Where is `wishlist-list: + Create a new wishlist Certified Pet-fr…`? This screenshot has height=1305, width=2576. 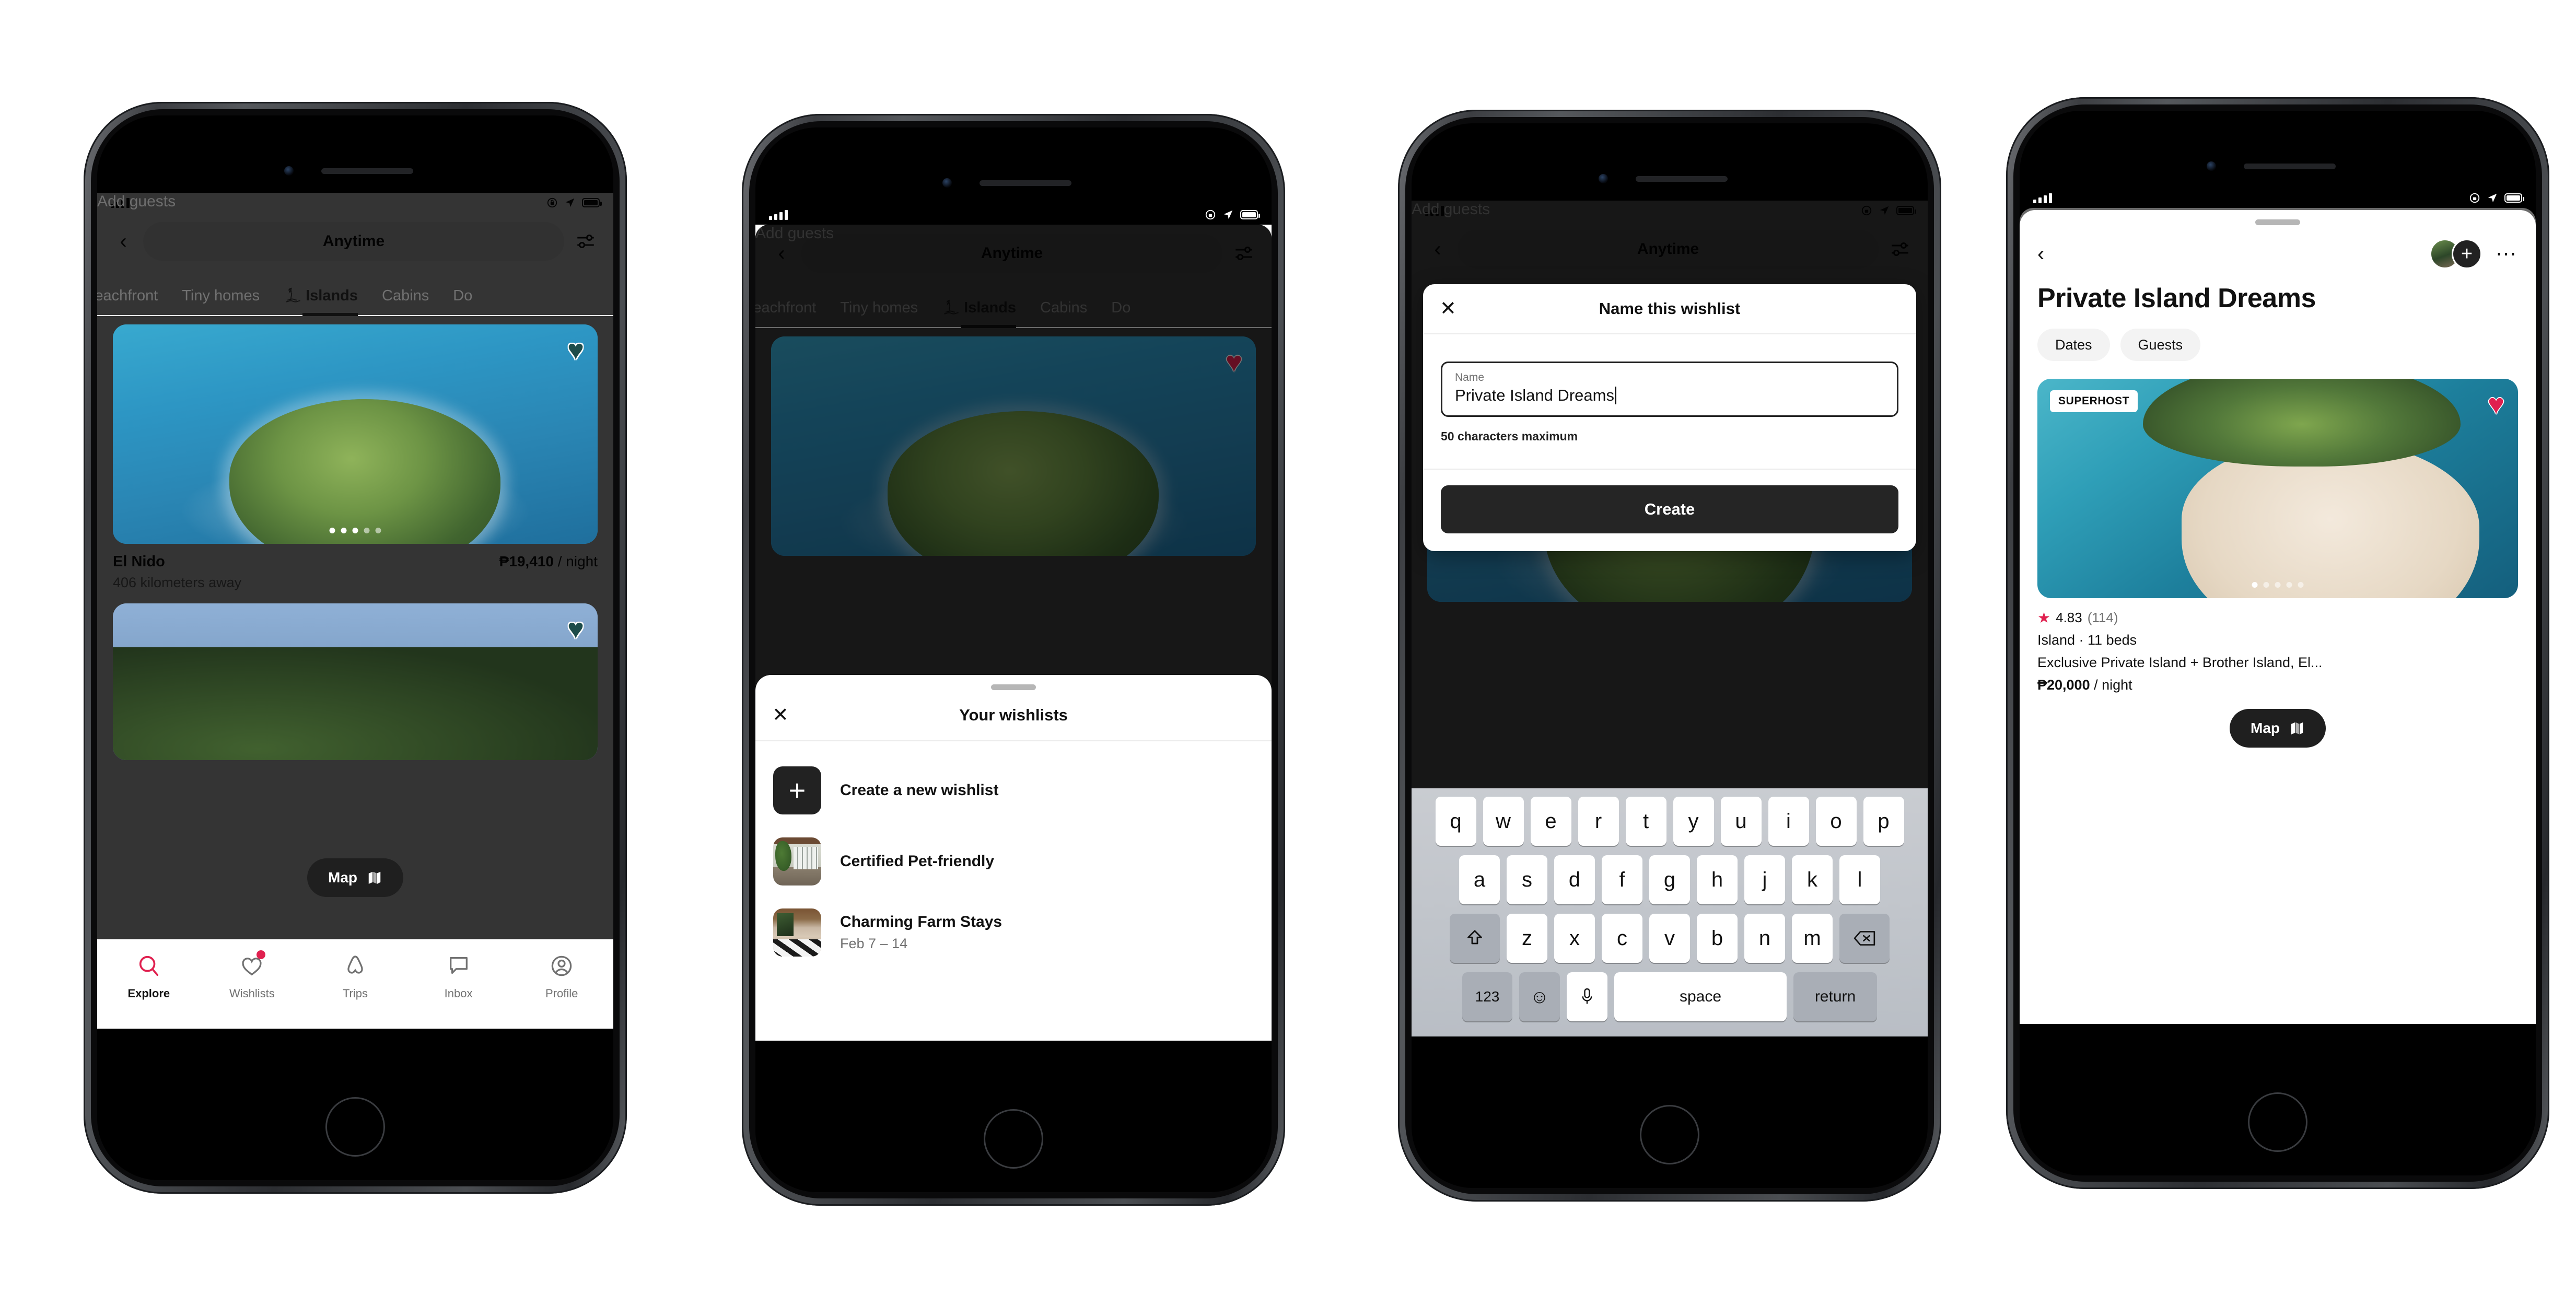
wishlist-list: + Create a new wishlist Certified Pet-fr… is located at coordinates (1013, 854).